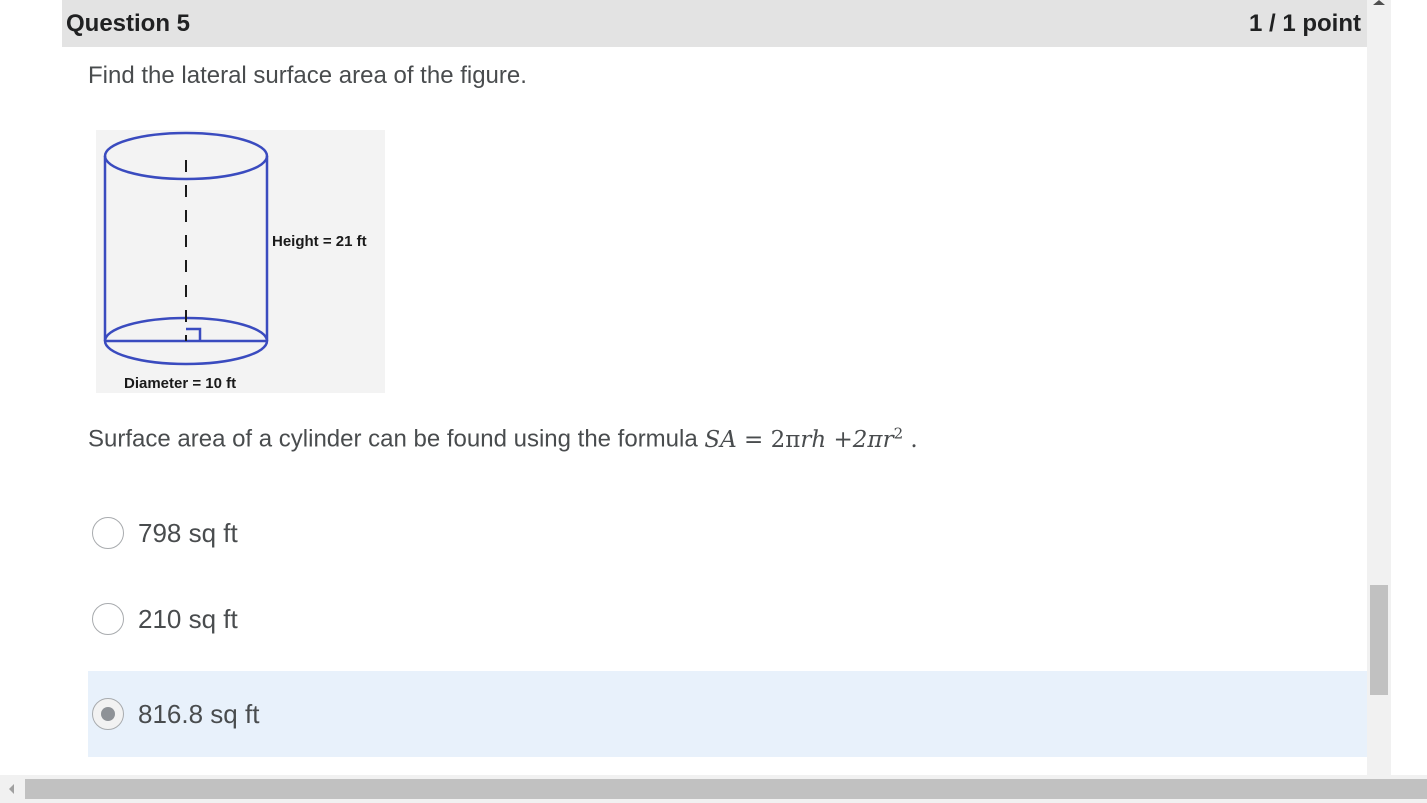  I want to click on formula-plus: +2π, so click(854, 439).